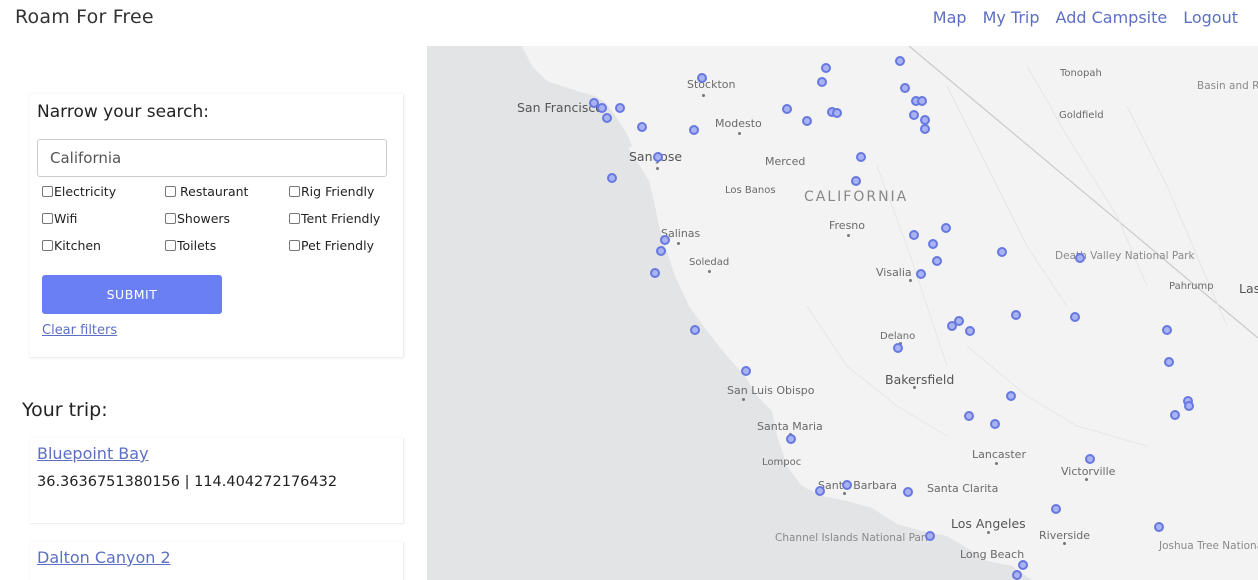 The image size is (1258, 580). Describe the element at coordinates (950, 17) in the screenshot. I see `nav-map-link: Map` at that location.